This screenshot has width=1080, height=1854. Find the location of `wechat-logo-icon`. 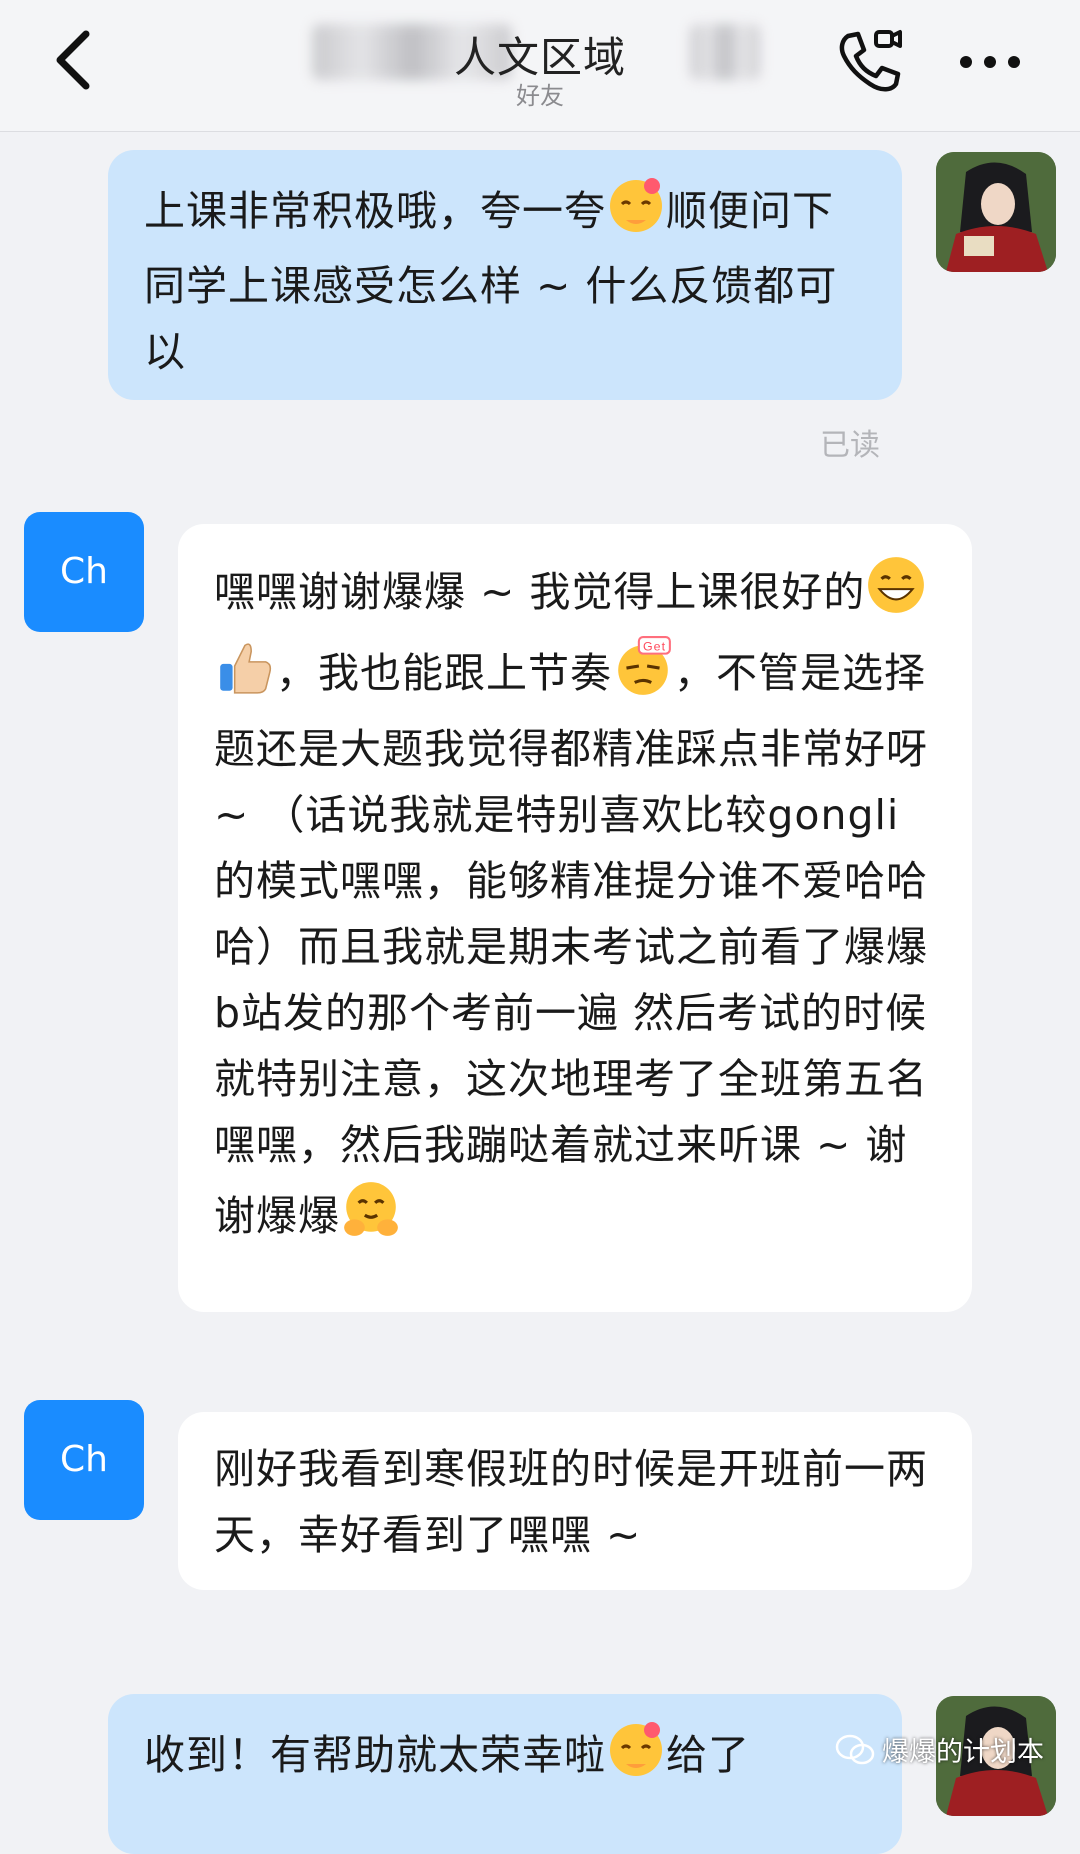

wechat-logo-icon is located at coordinates (855, 1749).